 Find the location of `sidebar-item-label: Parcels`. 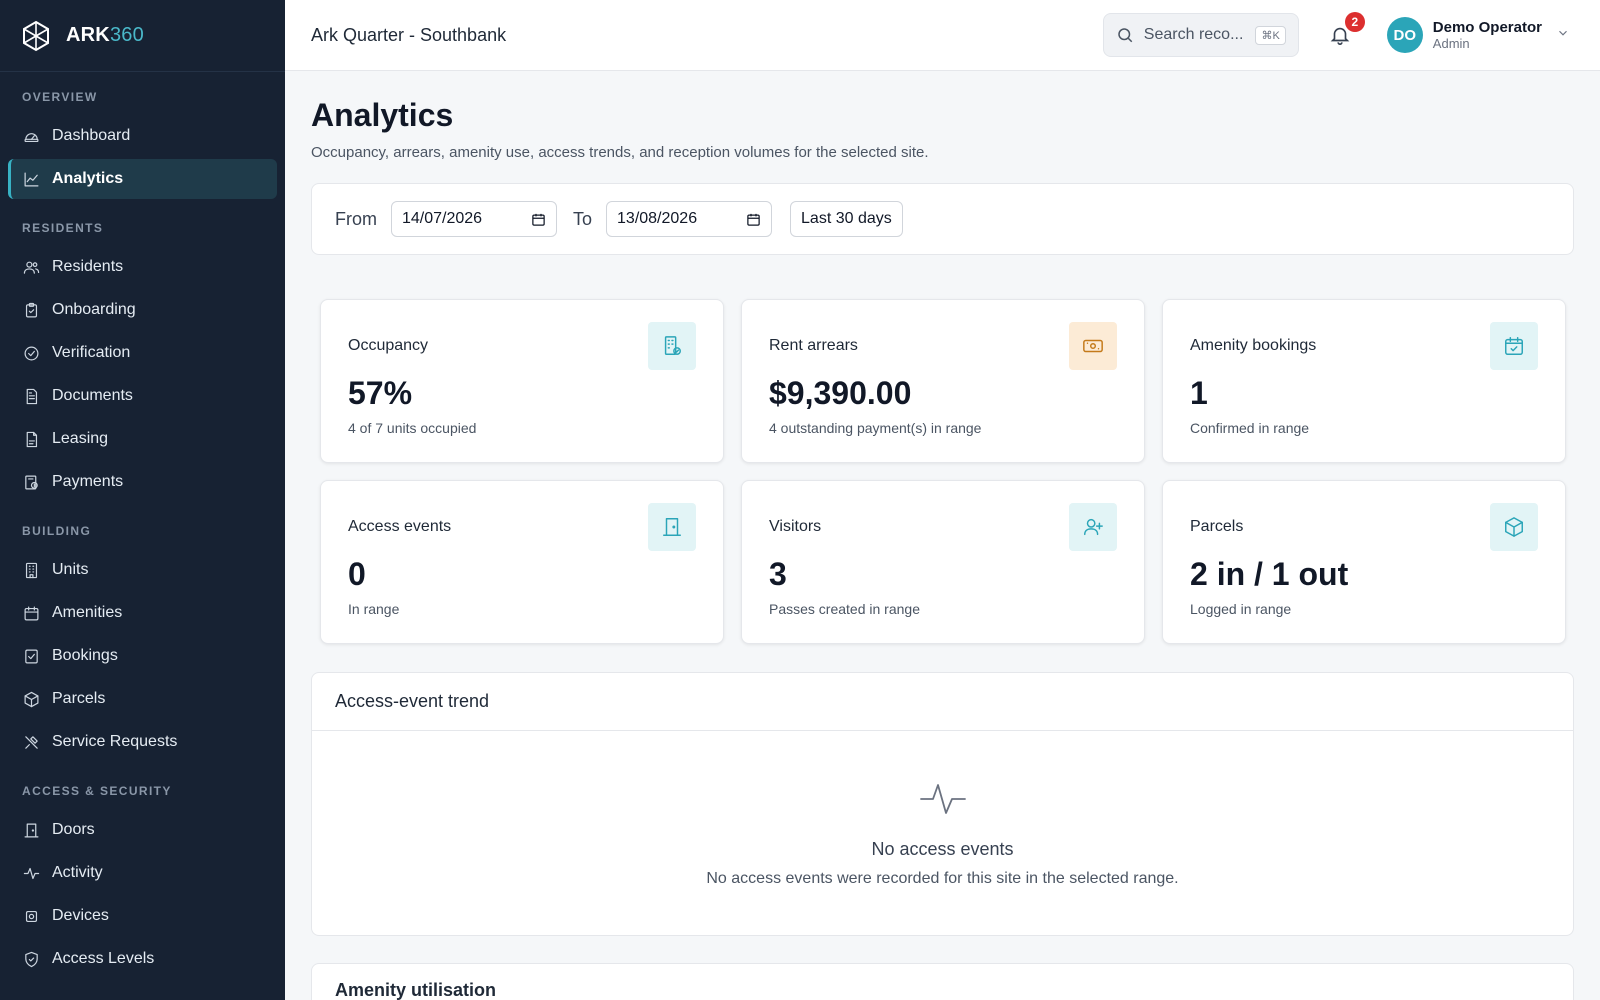

sidebar-item-label: Parcels is located at coordinates (79, 698).